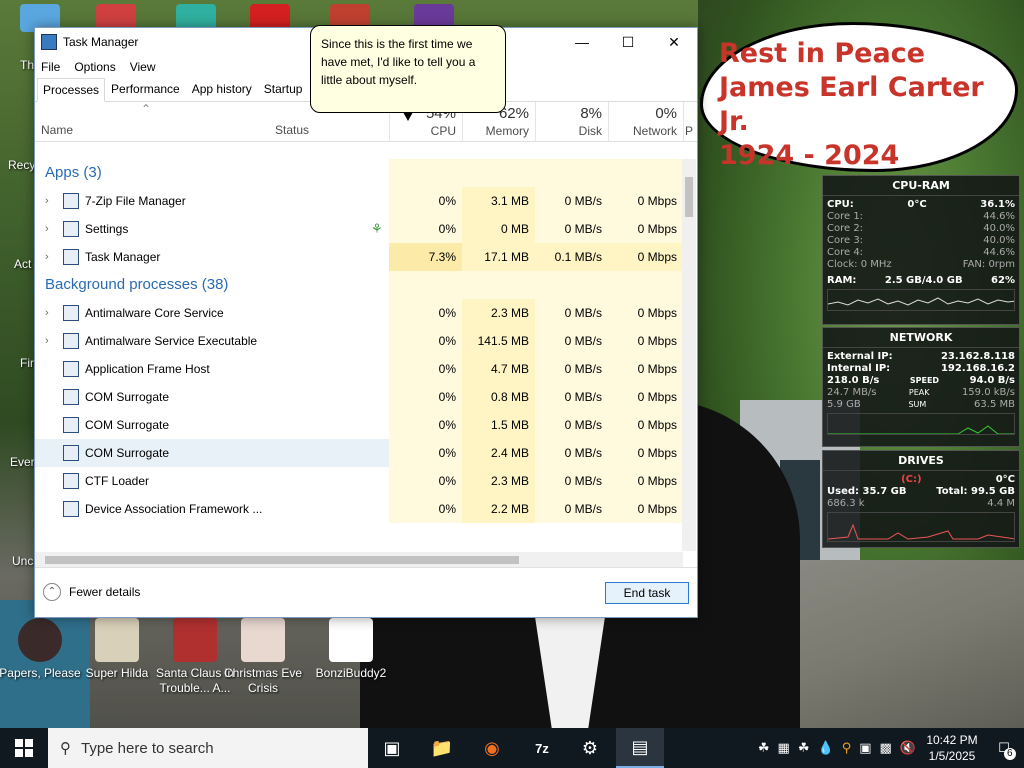 The width and height of the screenshot is (1024, 768). Describe the element at coordinates (542, 748) in the screenshot. I see `7zip-icon: 7z` at that location.